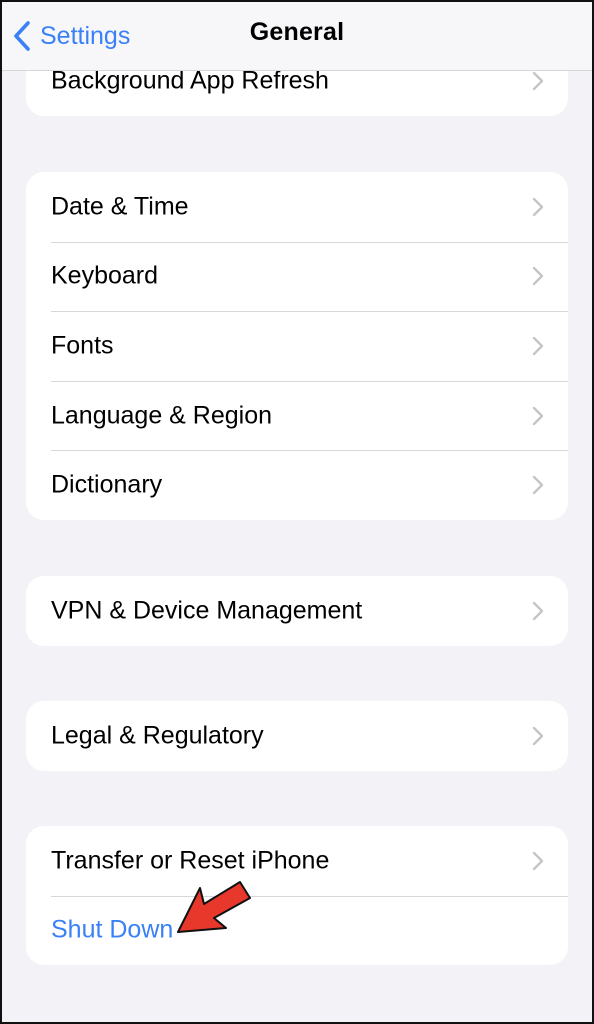  I want to click on row-label: Date & Time, so click(120, 206).